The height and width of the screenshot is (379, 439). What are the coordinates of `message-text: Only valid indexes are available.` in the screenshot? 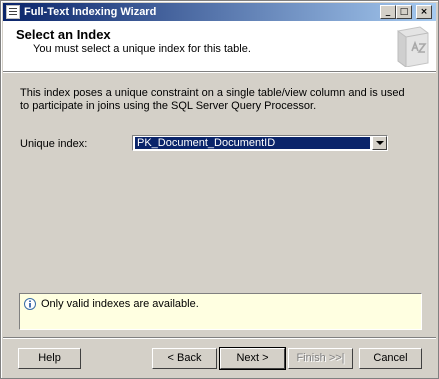 It's located at (120, 304).